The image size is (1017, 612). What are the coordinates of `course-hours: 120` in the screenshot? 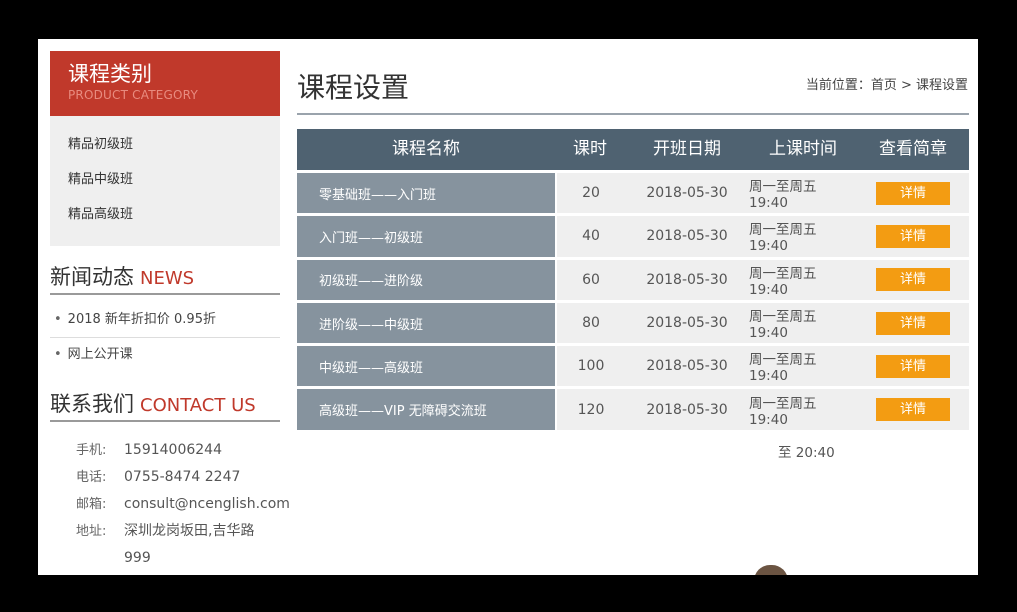 It's located at (591, 409).